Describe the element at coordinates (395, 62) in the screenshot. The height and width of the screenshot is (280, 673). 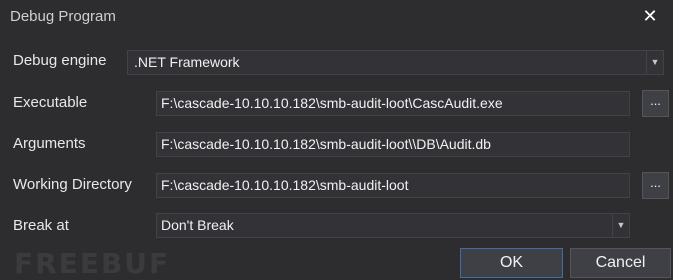
I see `debug-engine-select: .NET Framework ▼` at that location.